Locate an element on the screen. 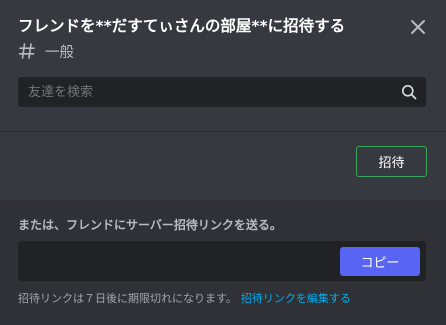  channel-name: 一般 is located at coordinates (59, 52).